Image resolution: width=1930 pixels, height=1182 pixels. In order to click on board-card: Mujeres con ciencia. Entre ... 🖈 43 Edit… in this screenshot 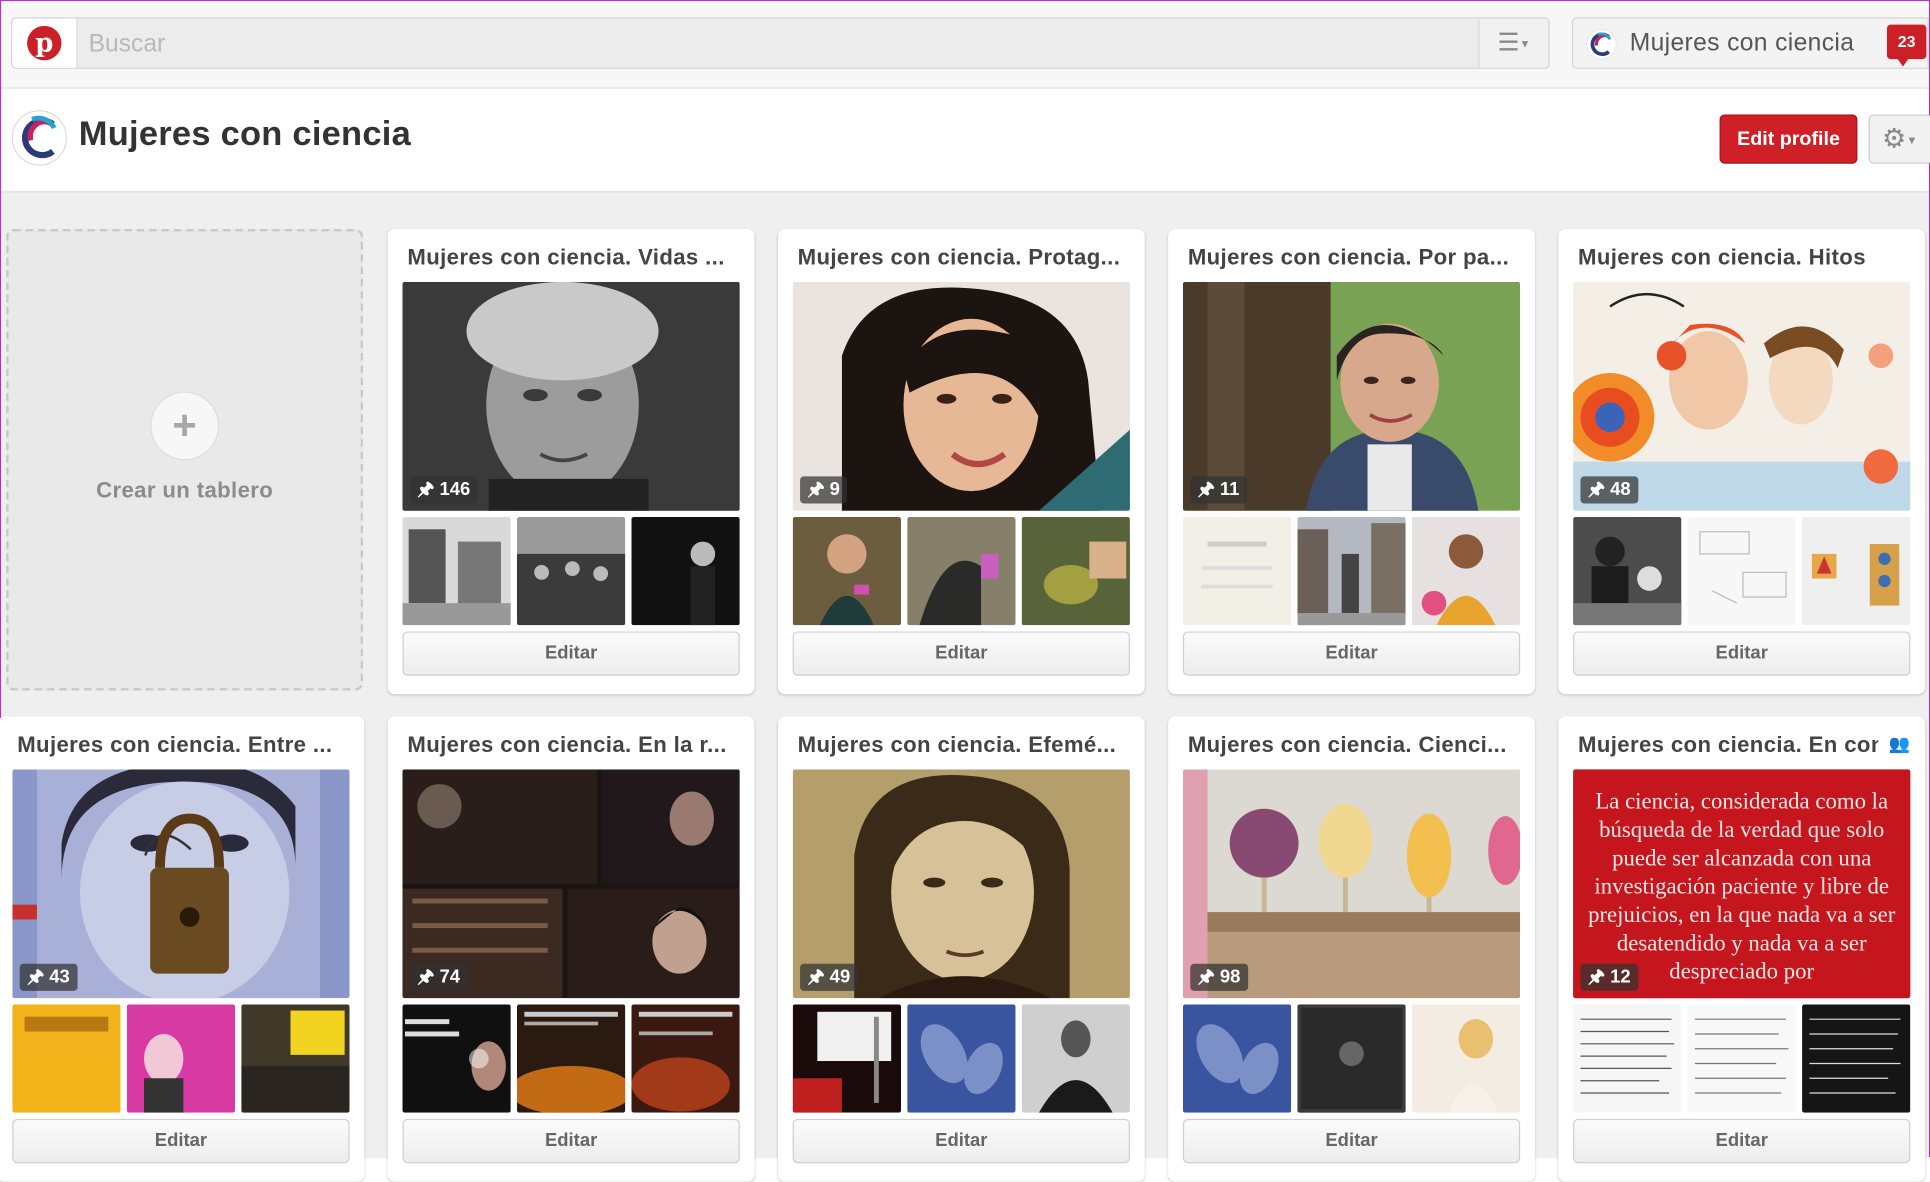, I will do `click(182, 949)`.